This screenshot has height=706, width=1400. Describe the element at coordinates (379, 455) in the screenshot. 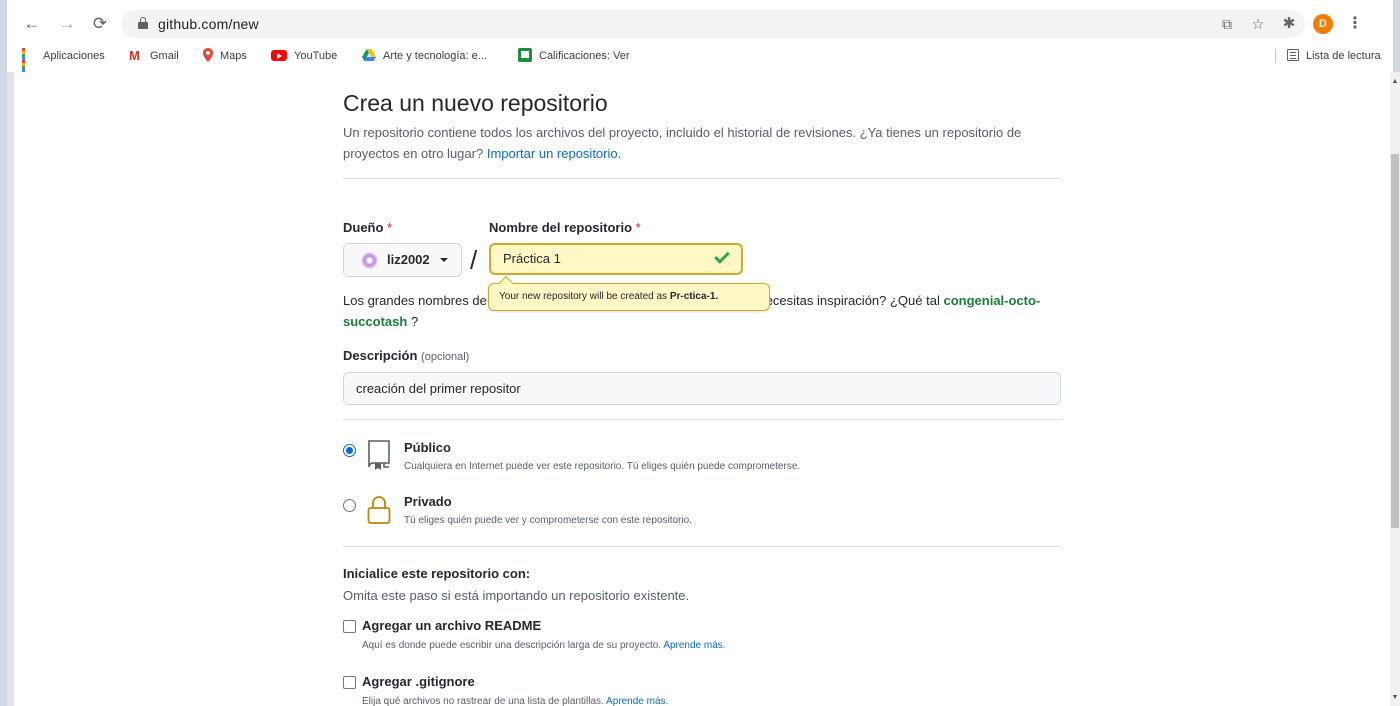

I see `repo-book-icon` at that location.